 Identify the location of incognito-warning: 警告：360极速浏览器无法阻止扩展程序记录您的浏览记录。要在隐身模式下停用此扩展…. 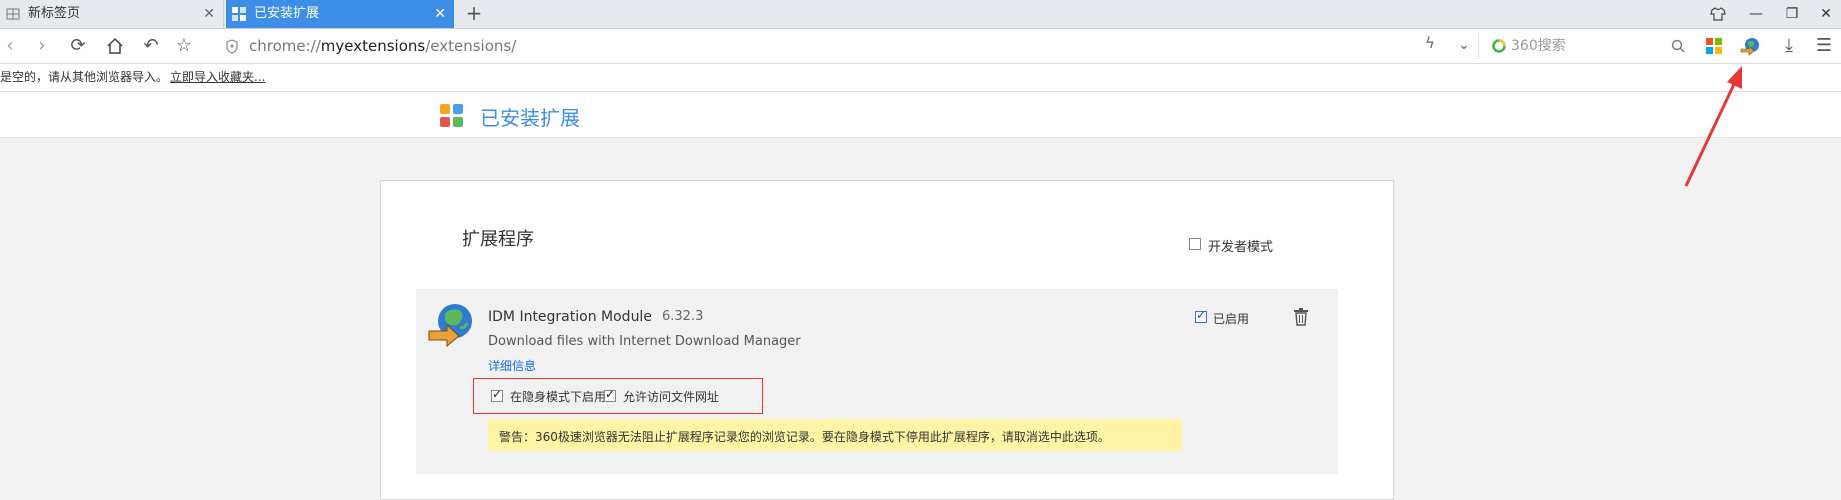
(835, 435).